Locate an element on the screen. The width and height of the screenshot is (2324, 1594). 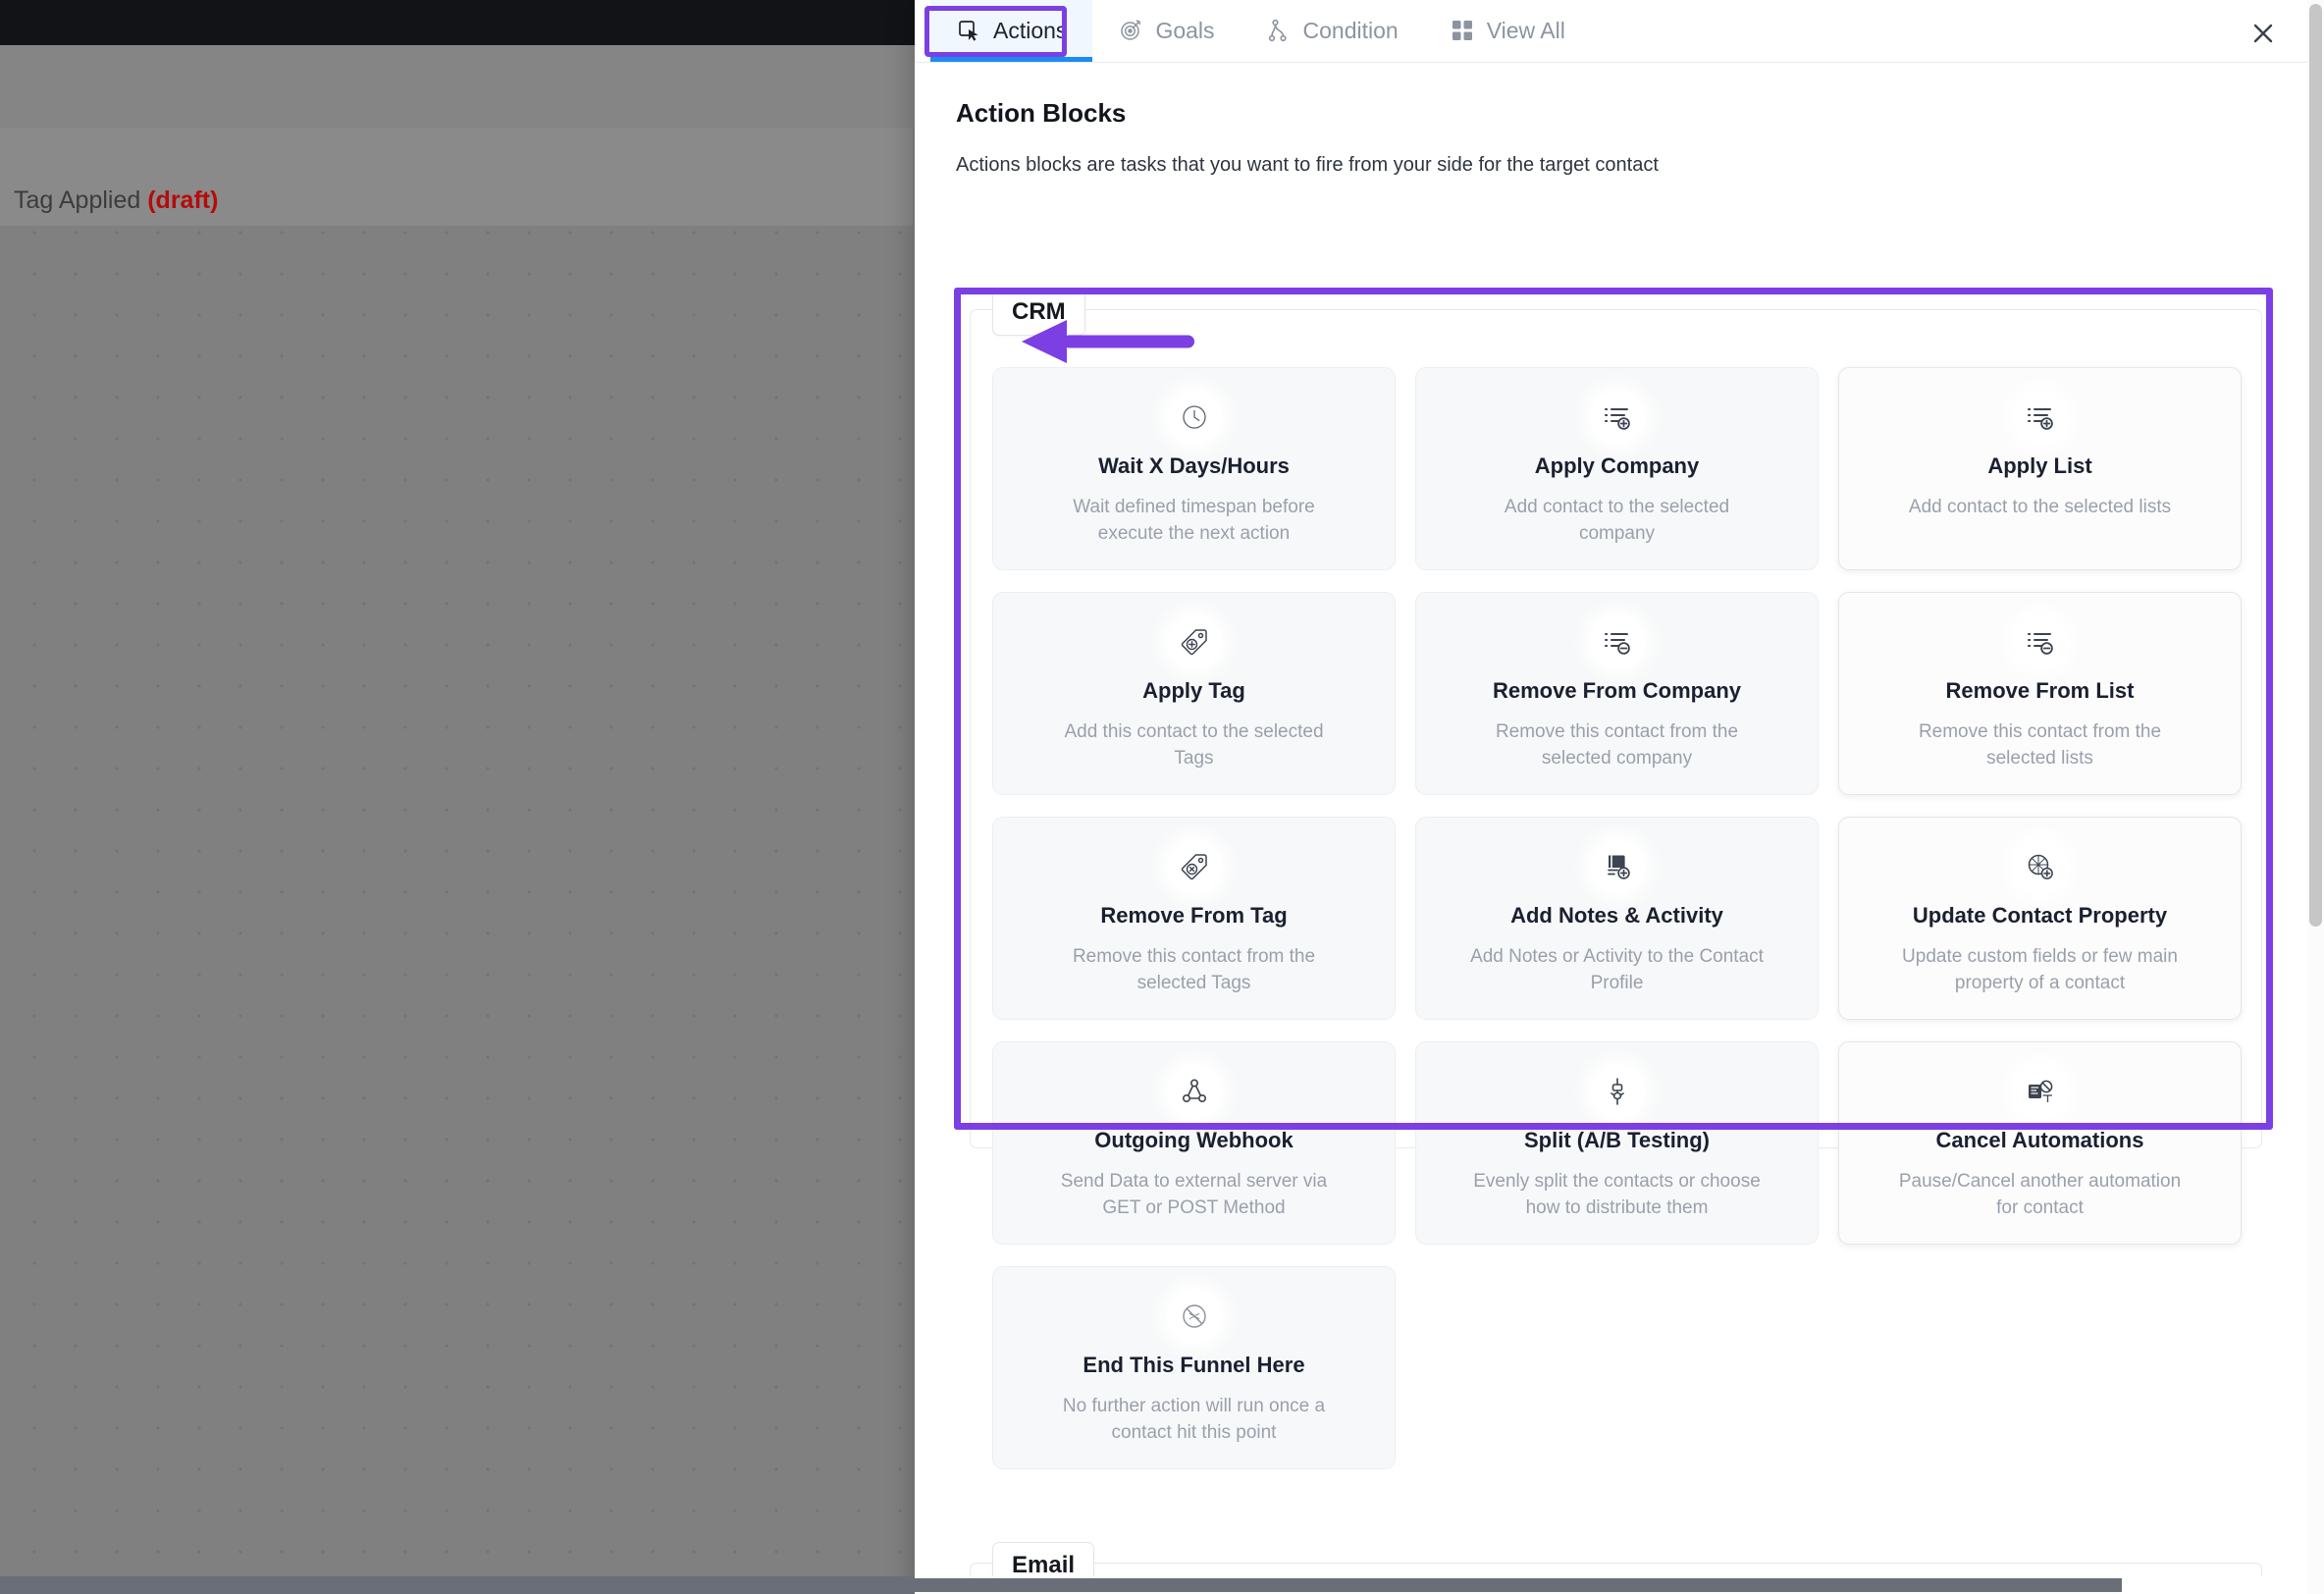
tab-goals: Goals is located at coordinates (1166, 31).